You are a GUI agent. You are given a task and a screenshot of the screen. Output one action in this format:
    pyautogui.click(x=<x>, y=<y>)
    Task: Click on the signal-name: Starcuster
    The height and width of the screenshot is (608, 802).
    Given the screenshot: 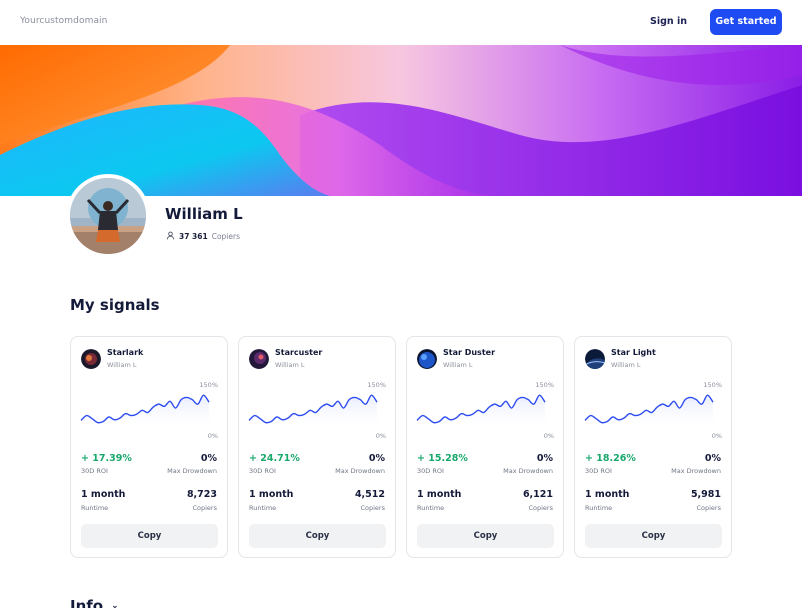 What is the action you would take?
    pyautogui.click(x=299, y=352)
    